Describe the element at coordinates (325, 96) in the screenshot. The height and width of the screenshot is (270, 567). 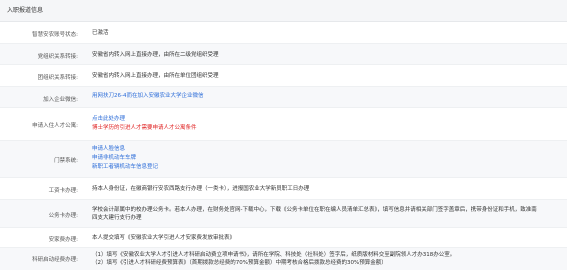
I see `join-wechat-link: 用网扶刀26-4而在加入安徽农业大学企业微信` at that location.